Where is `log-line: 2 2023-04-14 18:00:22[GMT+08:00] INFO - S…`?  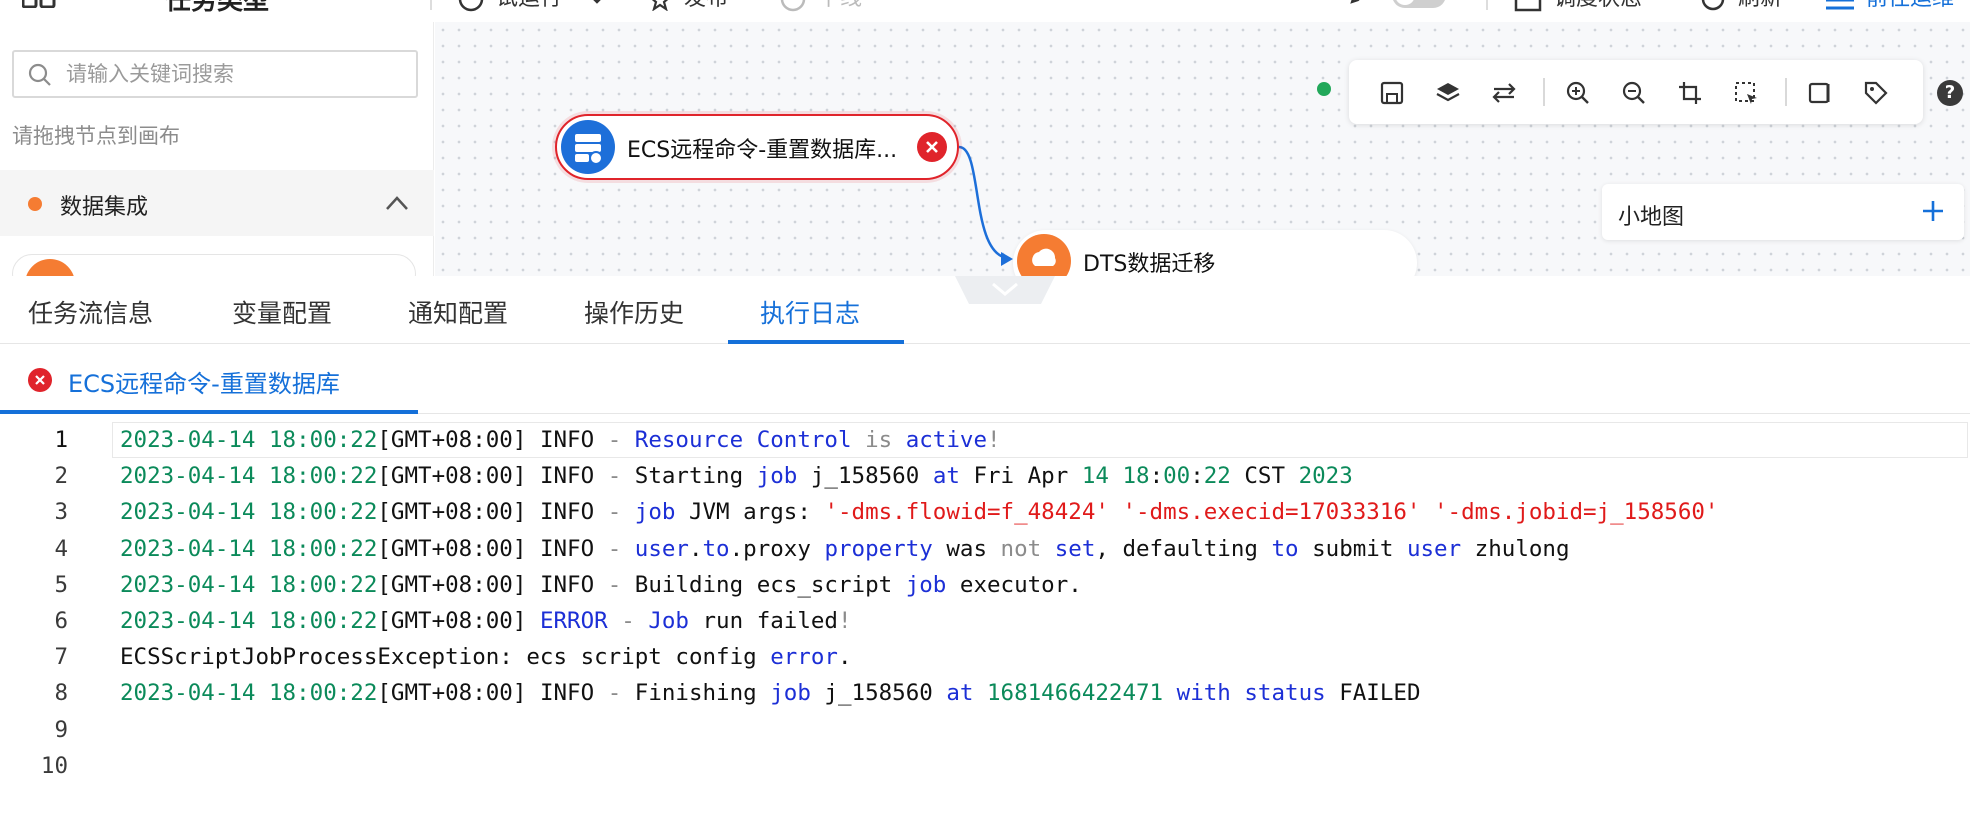
log-line: 2 2023-04-14 18:00:22[GMT+08:00] INFO - S… is located at coordinates (985, 476).